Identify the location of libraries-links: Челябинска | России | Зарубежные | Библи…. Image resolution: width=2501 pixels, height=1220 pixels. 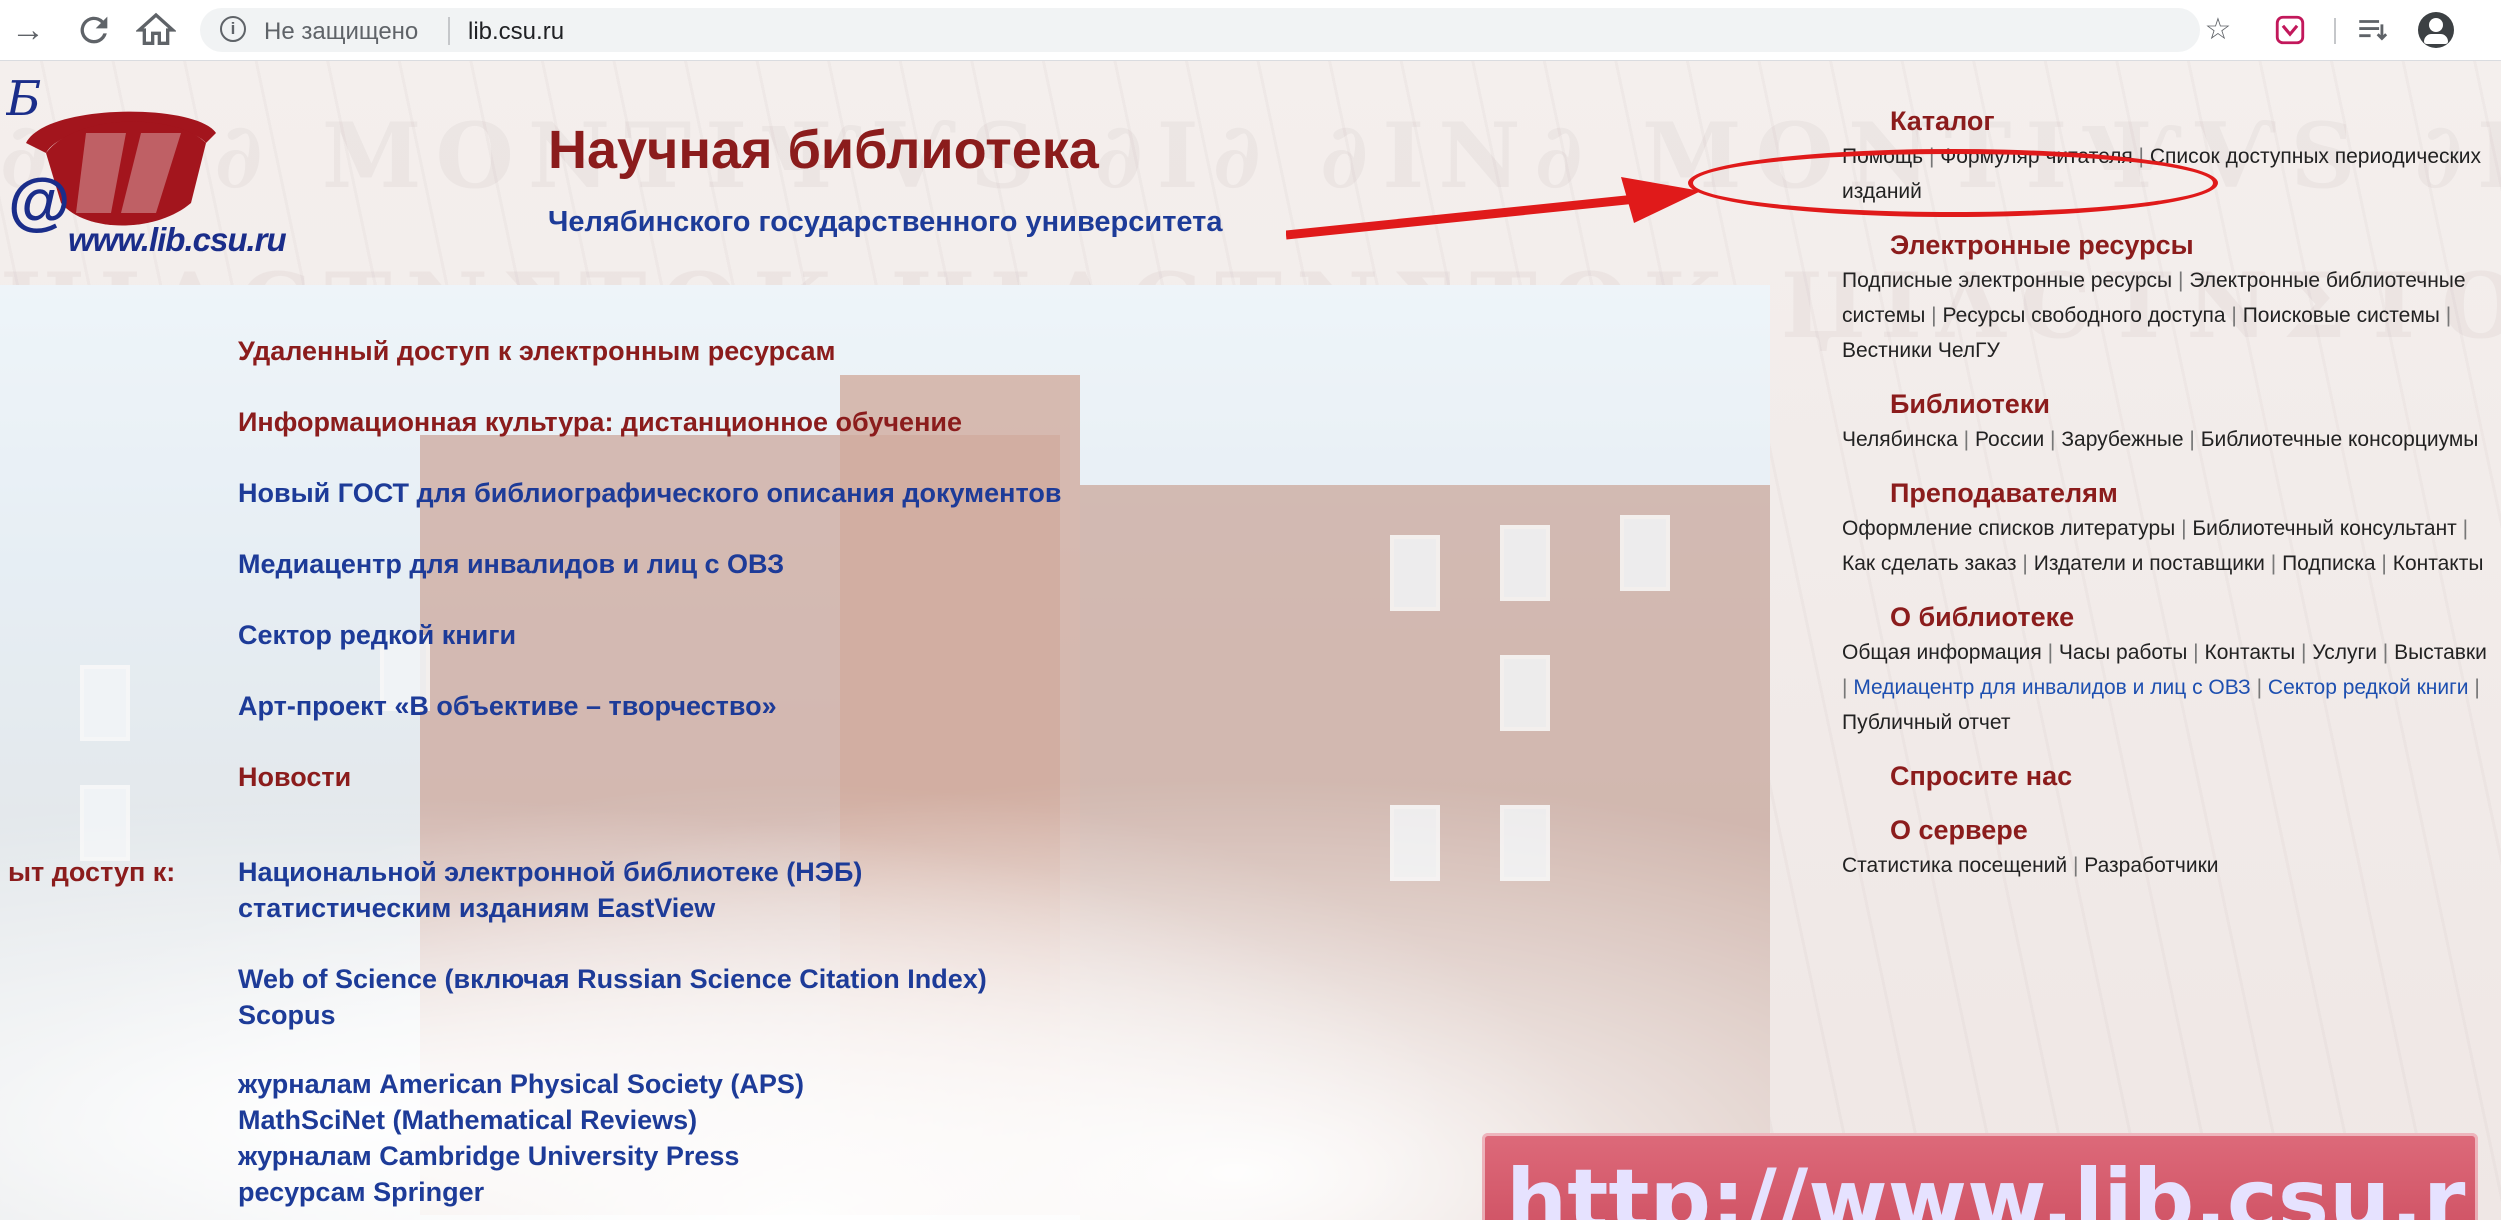
(2160, 439).